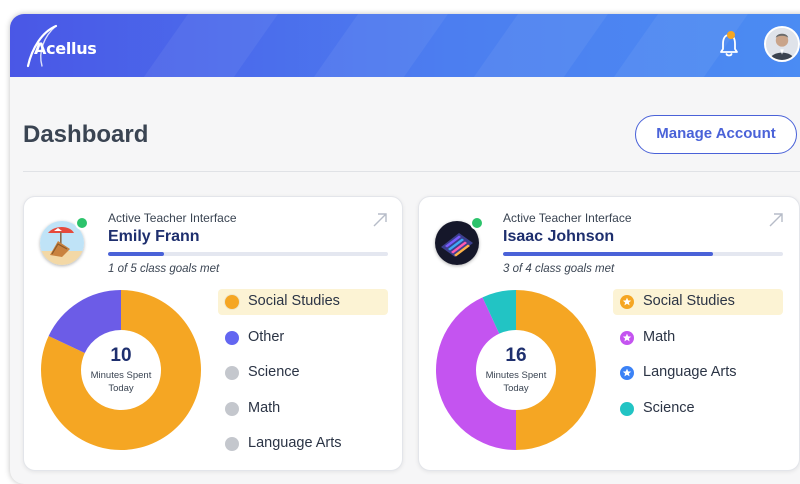 Image resolution: width=800 pixels, height=484 pixels. I want to click on teacher-name: Isaac Johnson, so click(558, 237).